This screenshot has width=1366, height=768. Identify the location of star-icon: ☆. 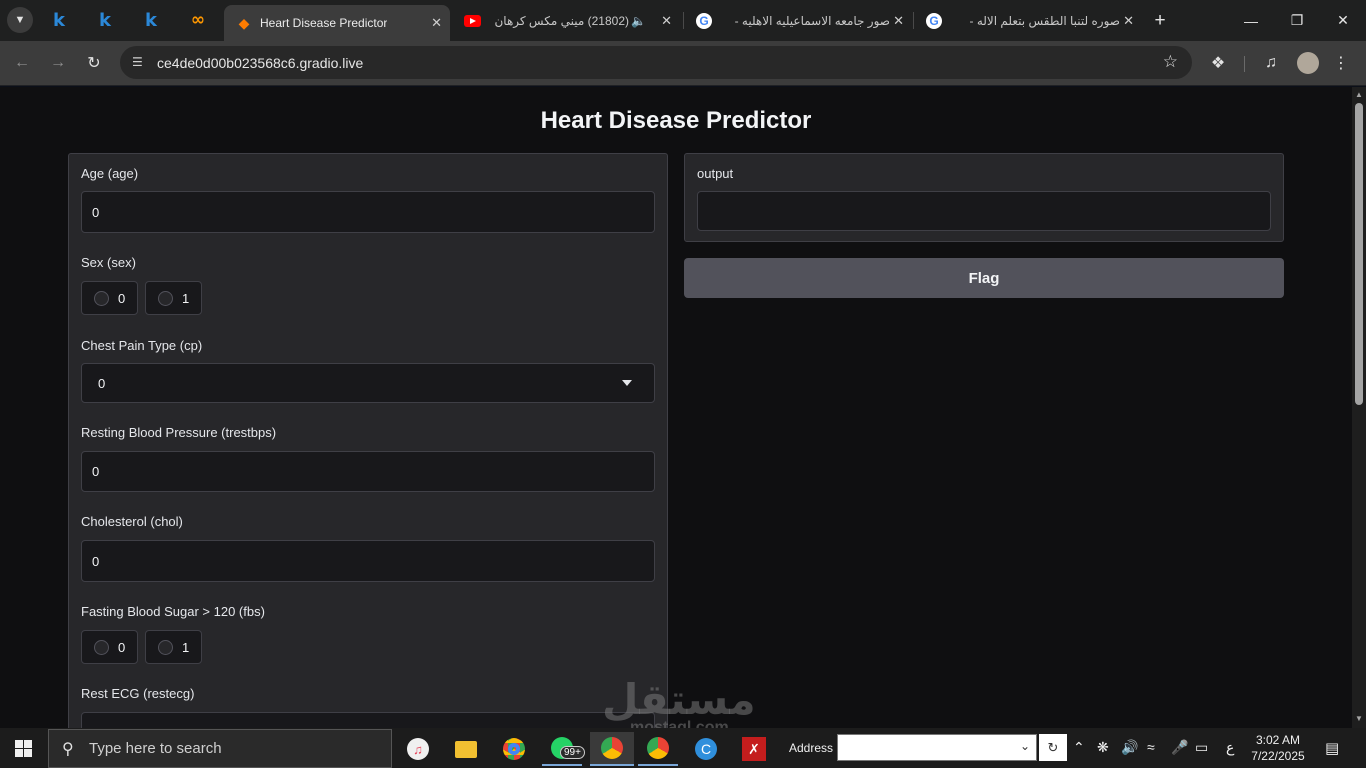
(1170, 62).